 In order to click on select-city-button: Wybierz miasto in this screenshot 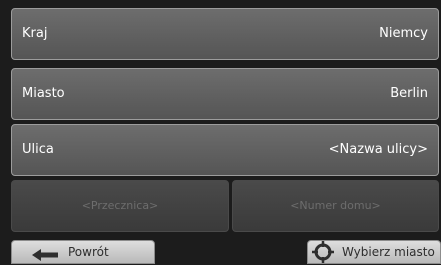, I will do `click(374, 252)`.